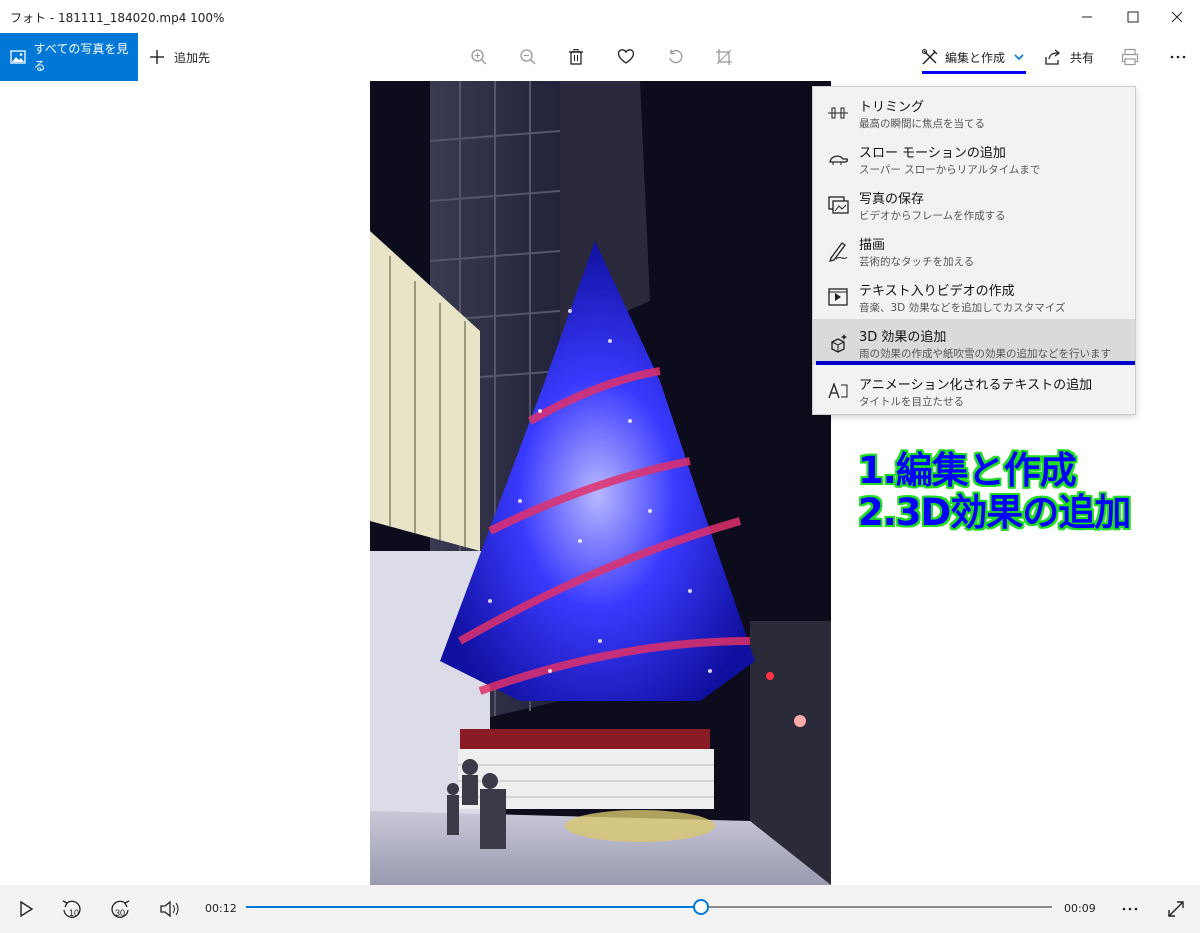  I want to click on rewind-10-icon: 10, so click(71, 909).